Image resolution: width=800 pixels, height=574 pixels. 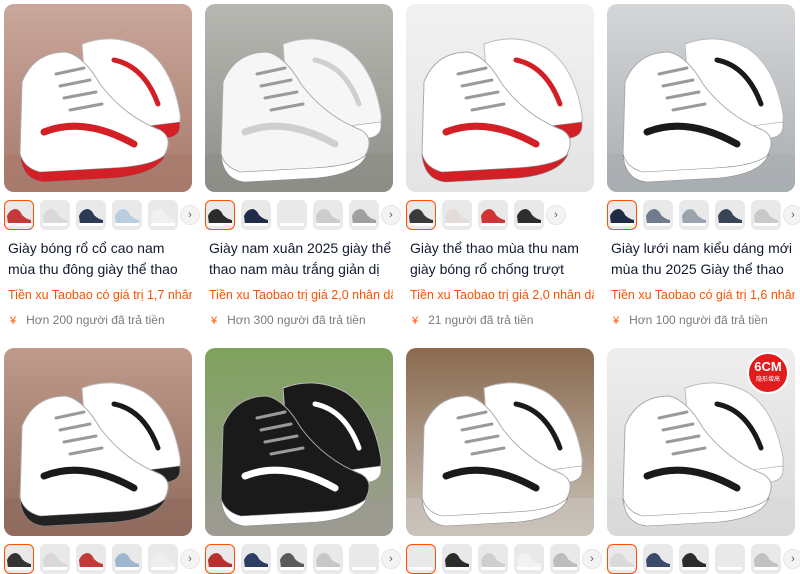 I want to click on sales-count: ¥21 người đã trả tiền, so click(x=500, y=320).